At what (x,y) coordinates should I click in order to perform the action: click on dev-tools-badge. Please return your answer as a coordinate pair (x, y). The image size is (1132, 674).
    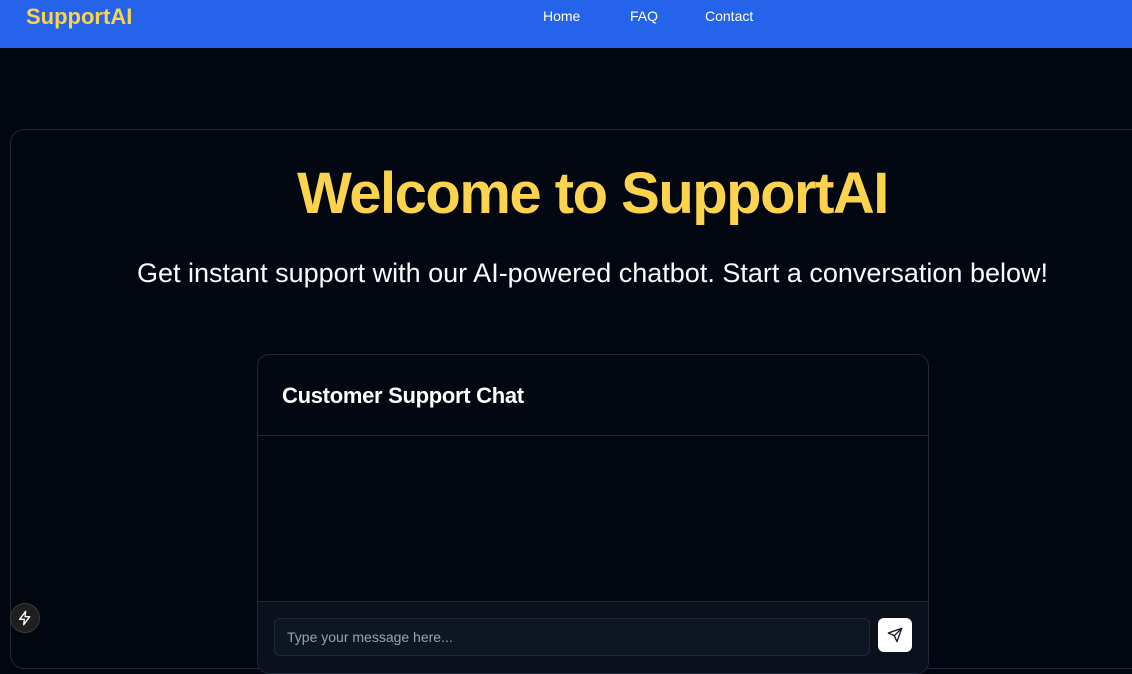
    Looking at the image, I should click on (25, 618).